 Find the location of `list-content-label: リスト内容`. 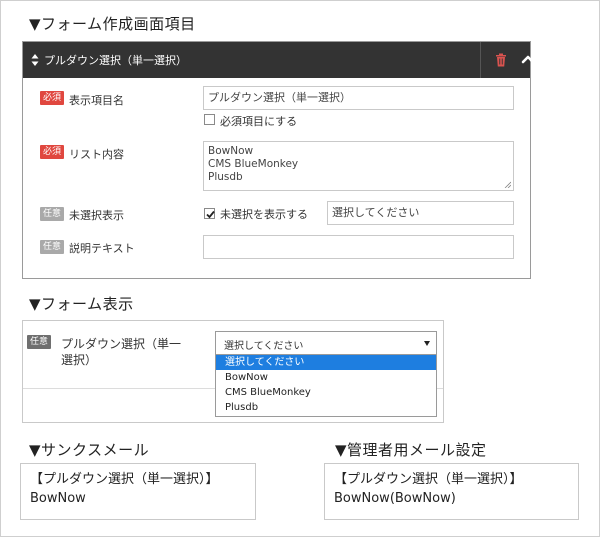

list-content-label: リスト内容 is located at coordinates (96, 154).